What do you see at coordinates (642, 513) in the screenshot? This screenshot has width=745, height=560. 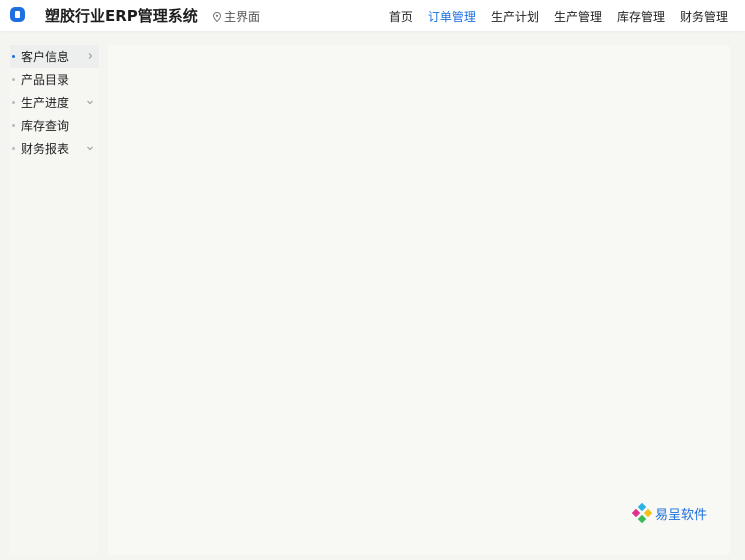 I see `brand-logo-icon` at bounding box center [642, 513].